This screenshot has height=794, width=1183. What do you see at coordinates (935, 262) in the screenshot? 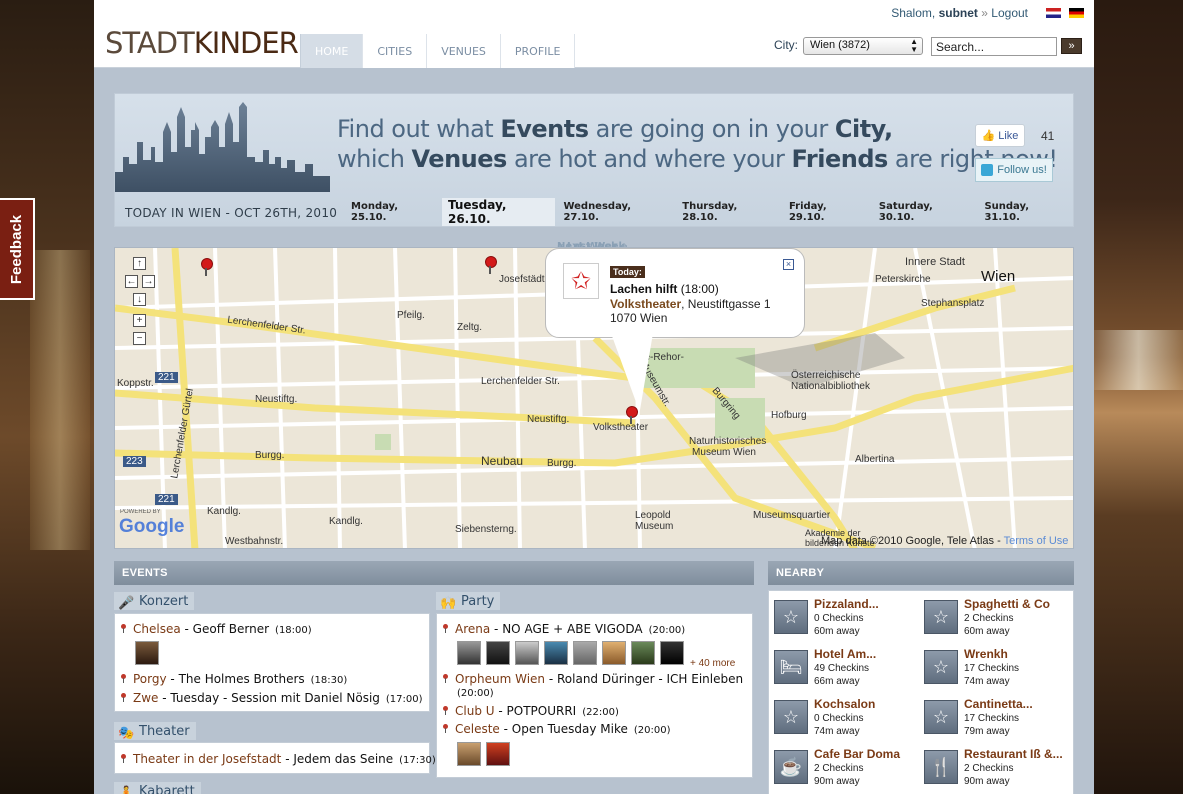
I see `map-label-innere-stadt: Innere Stadt` at bounding box center [935, 262].